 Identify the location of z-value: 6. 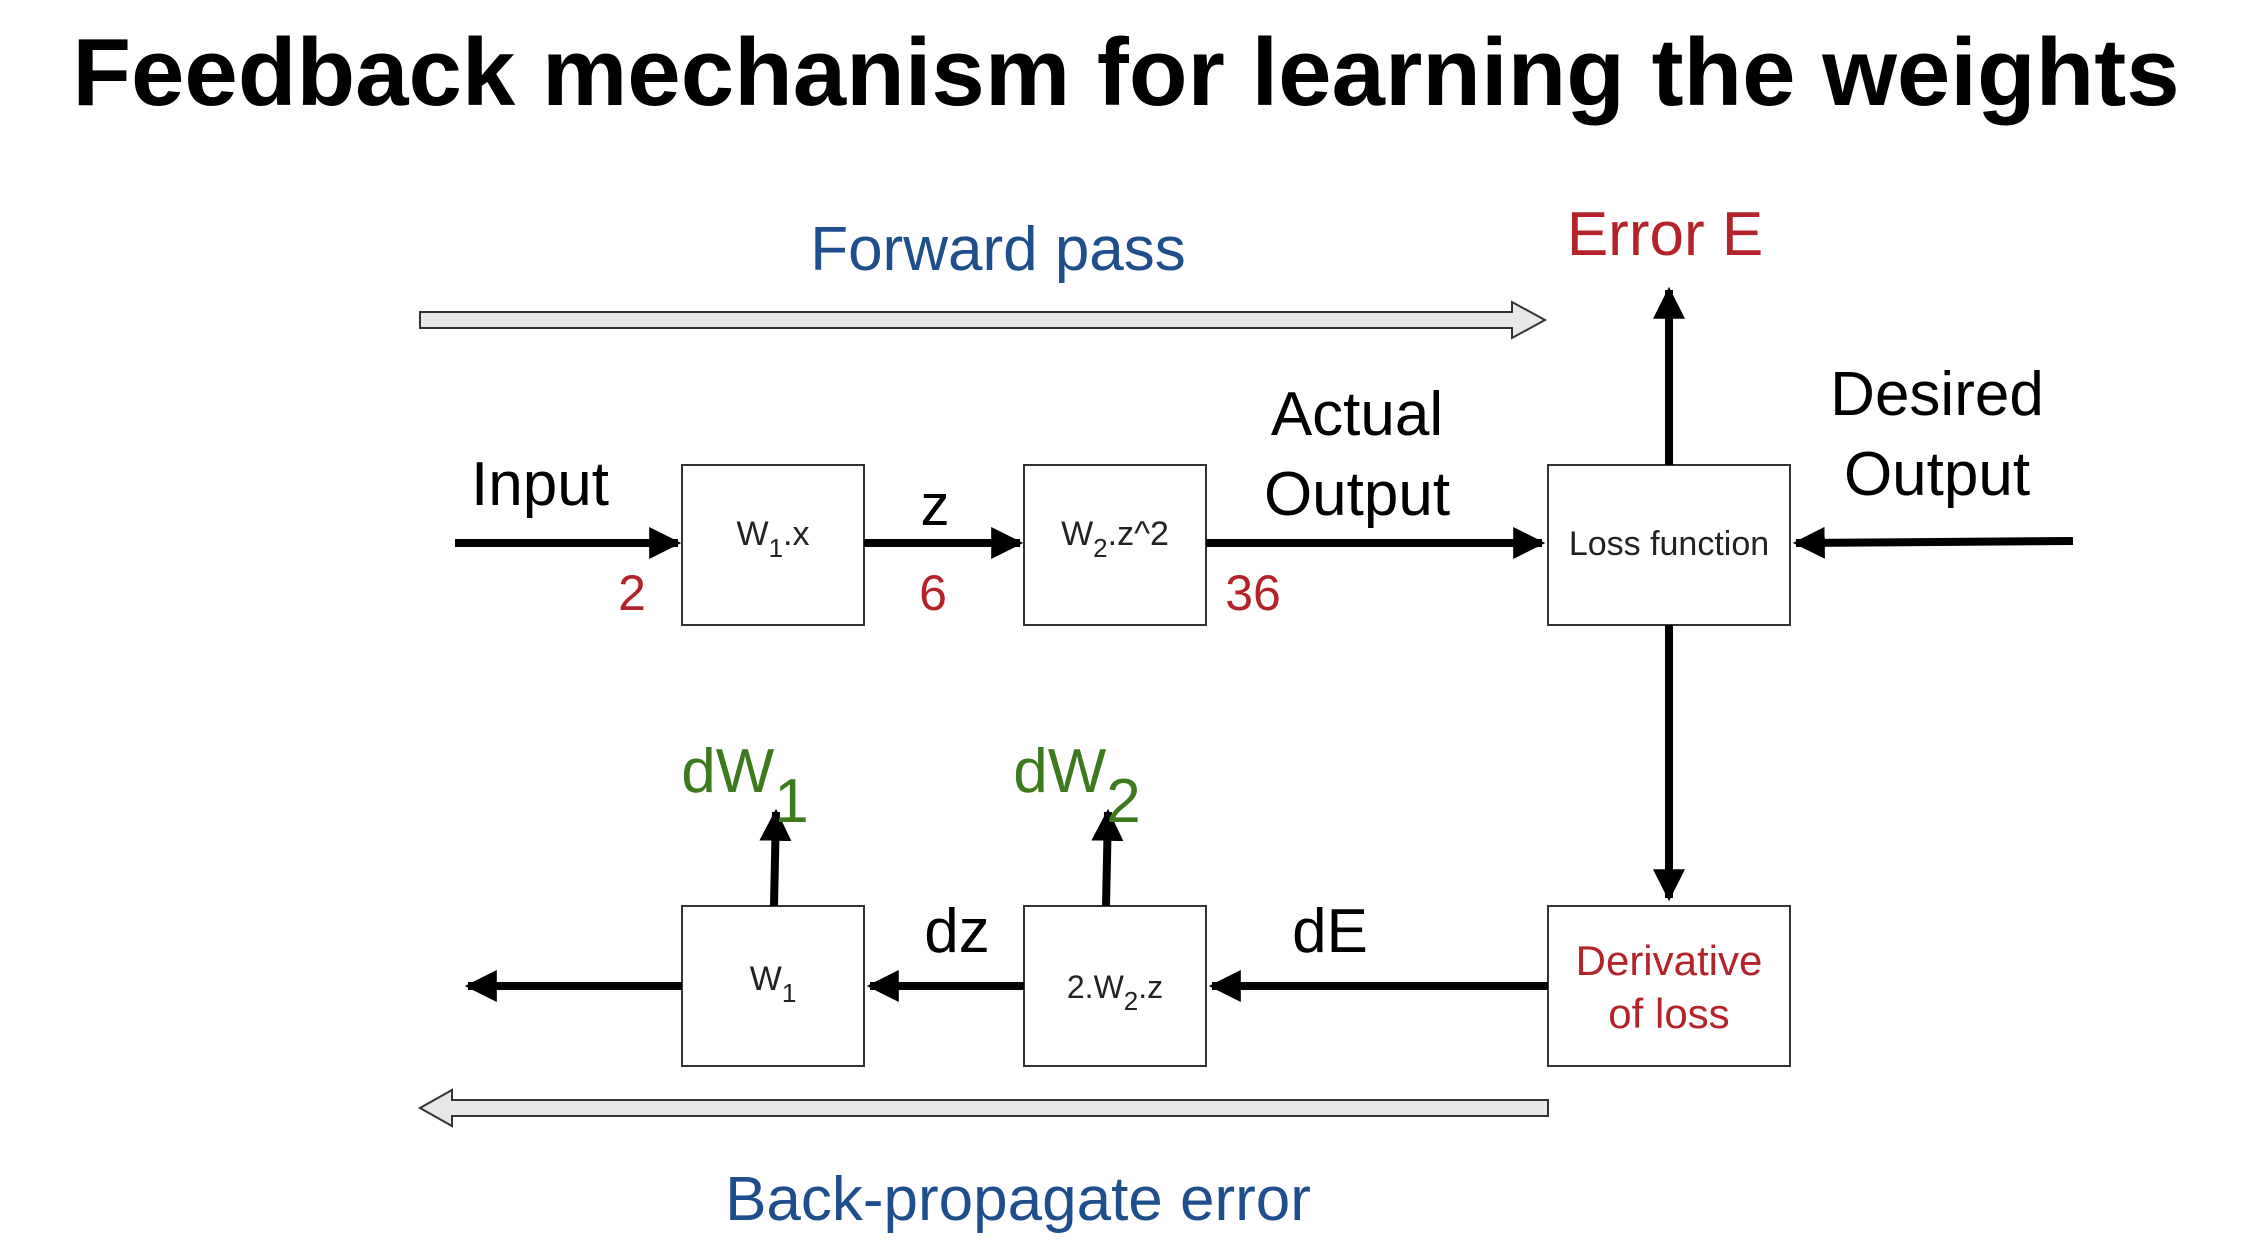
(933, 593).